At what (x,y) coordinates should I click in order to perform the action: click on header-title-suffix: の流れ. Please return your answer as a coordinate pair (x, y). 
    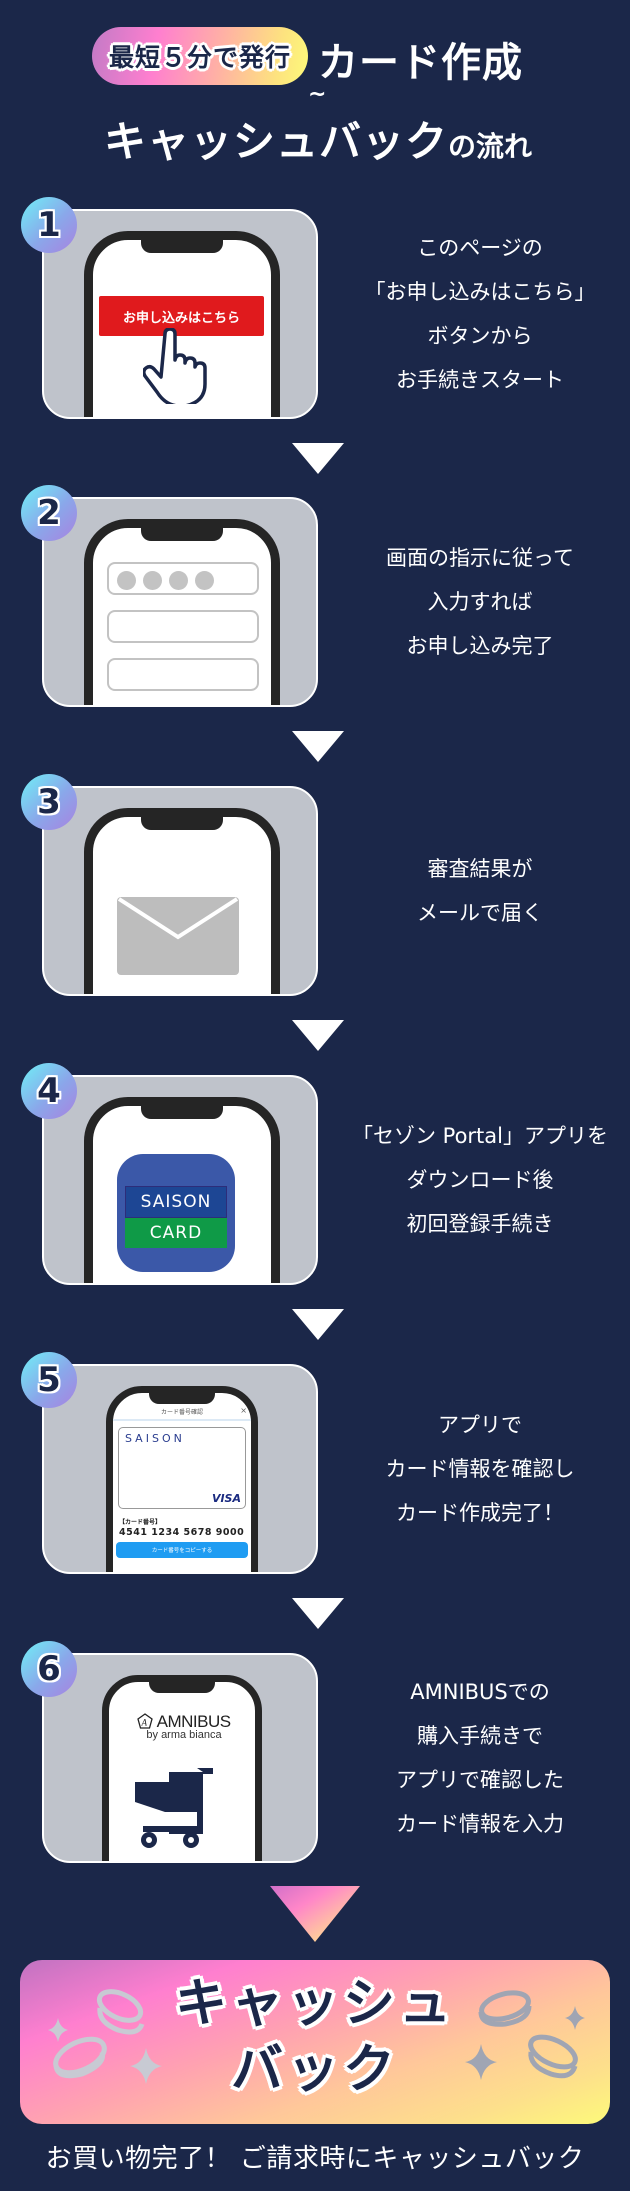
    Looking at the image, I should click on (490, 146).